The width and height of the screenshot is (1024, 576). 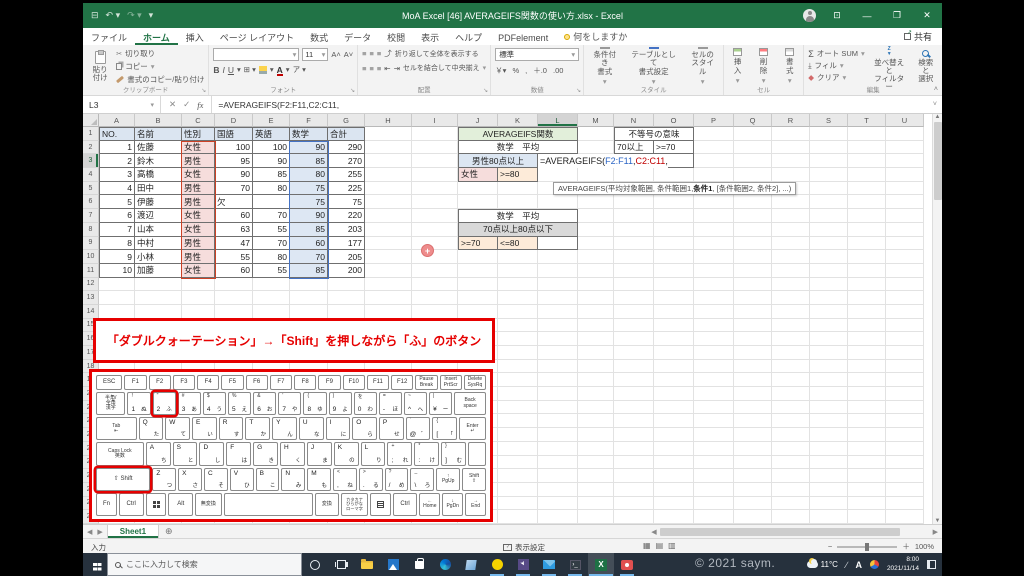 I want to click on grid-cell-N12, so click(x=634, y=284).